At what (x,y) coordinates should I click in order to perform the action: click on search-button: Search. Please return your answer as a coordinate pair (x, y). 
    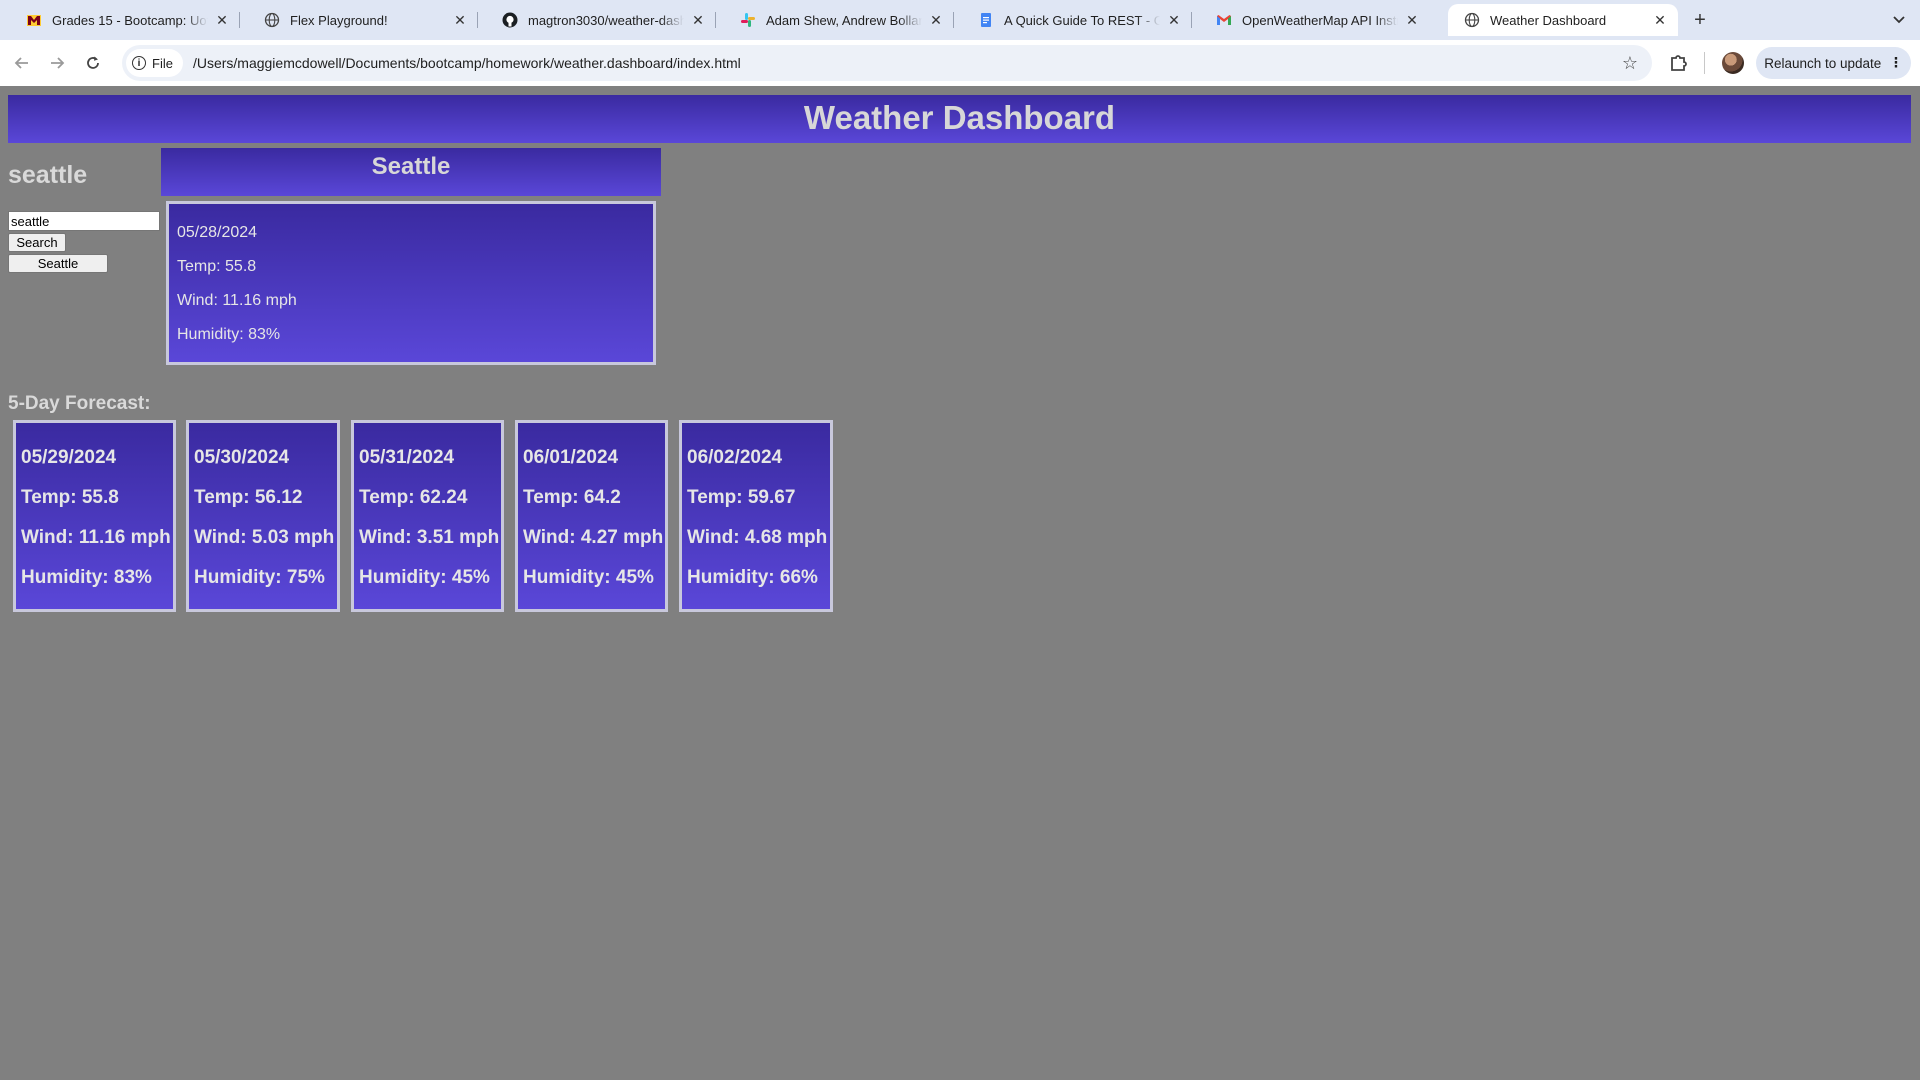
    Looking at the image, I should click on (37, 242).